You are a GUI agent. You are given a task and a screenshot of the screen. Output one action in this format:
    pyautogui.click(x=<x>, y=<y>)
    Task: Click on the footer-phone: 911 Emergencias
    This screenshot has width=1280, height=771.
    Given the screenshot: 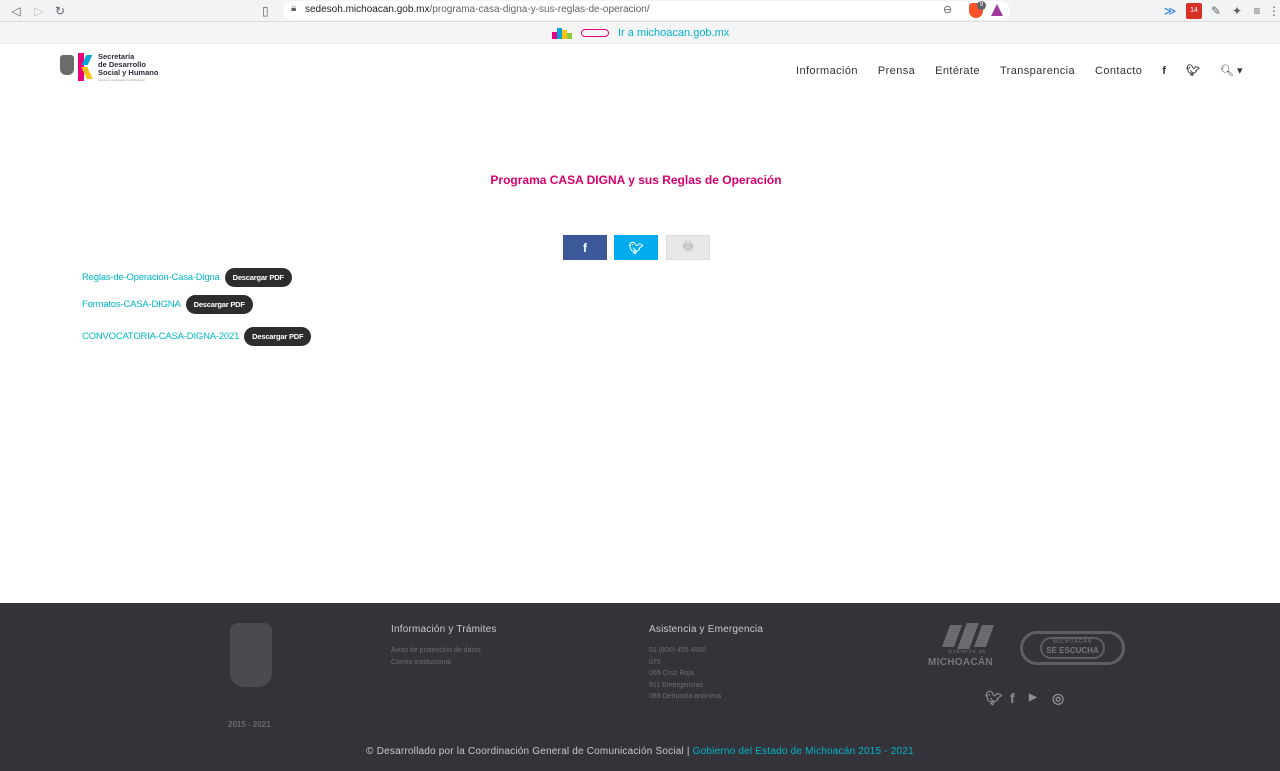 What is the action you would take?
    pyautogui.click(x=676, y=685)
    